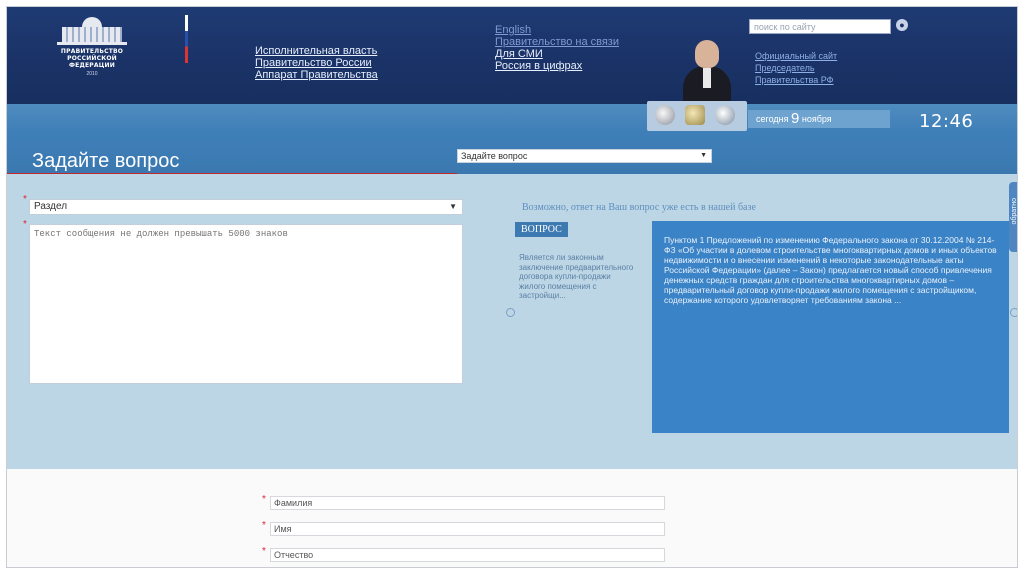  I want to click on topic-select-value: Задайте вопрос, so click(494, 156).